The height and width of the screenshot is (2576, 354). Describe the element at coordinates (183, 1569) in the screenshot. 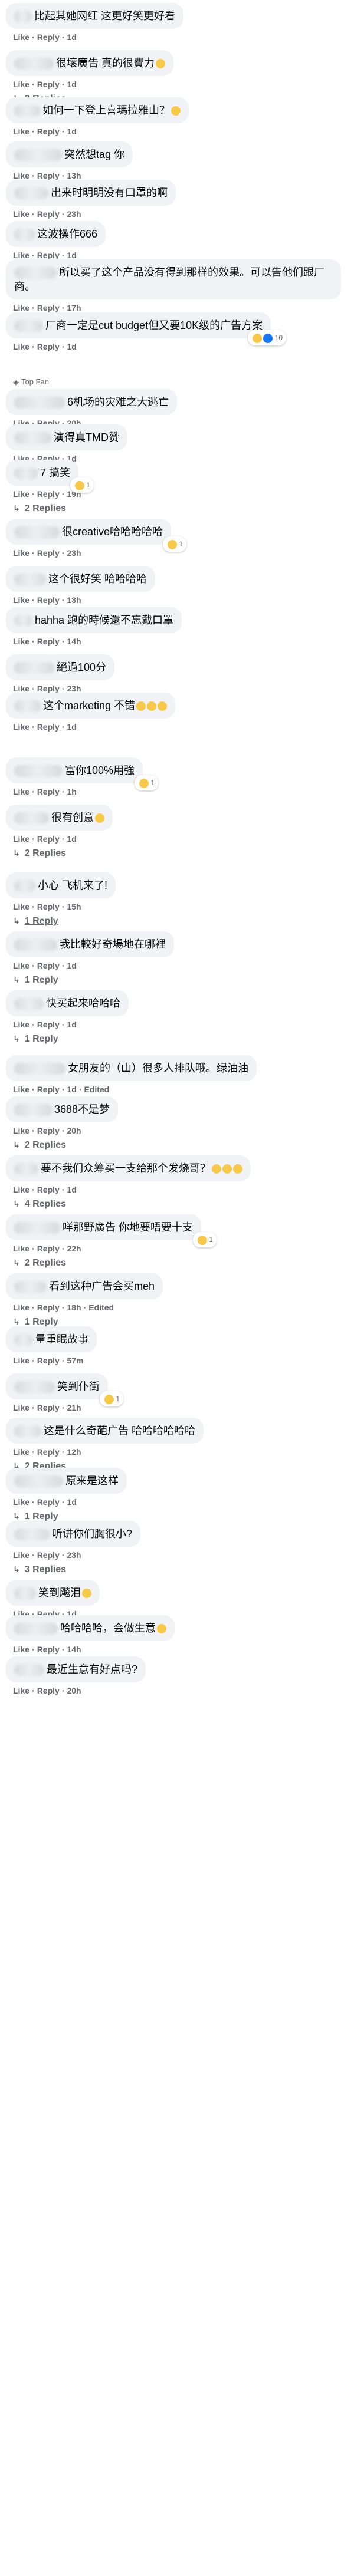

I see `view-replies-link: ↳ 3 Replies` at that location.